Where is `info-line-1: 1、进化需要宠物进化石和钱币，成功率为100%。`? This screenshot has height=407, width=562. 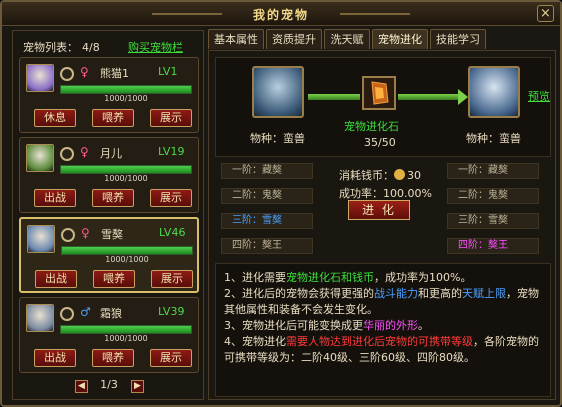
info-line-1: 1、进化需要宠物进化石和钱币，成功率为100%。 is located at coordinates (383, 278).